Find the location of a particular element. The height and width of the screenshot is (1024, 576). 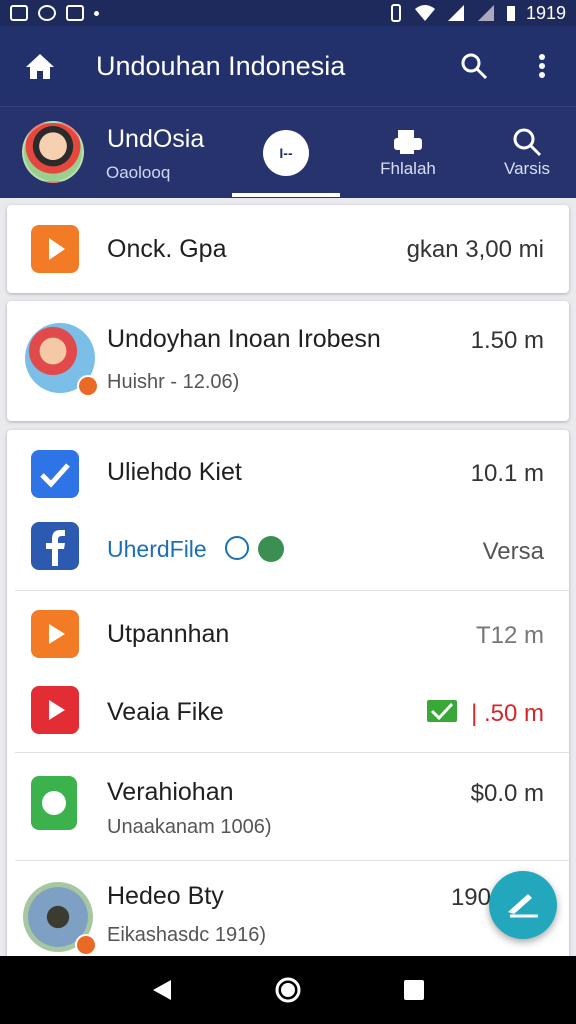

search-button is located at coordinates (474, 66).